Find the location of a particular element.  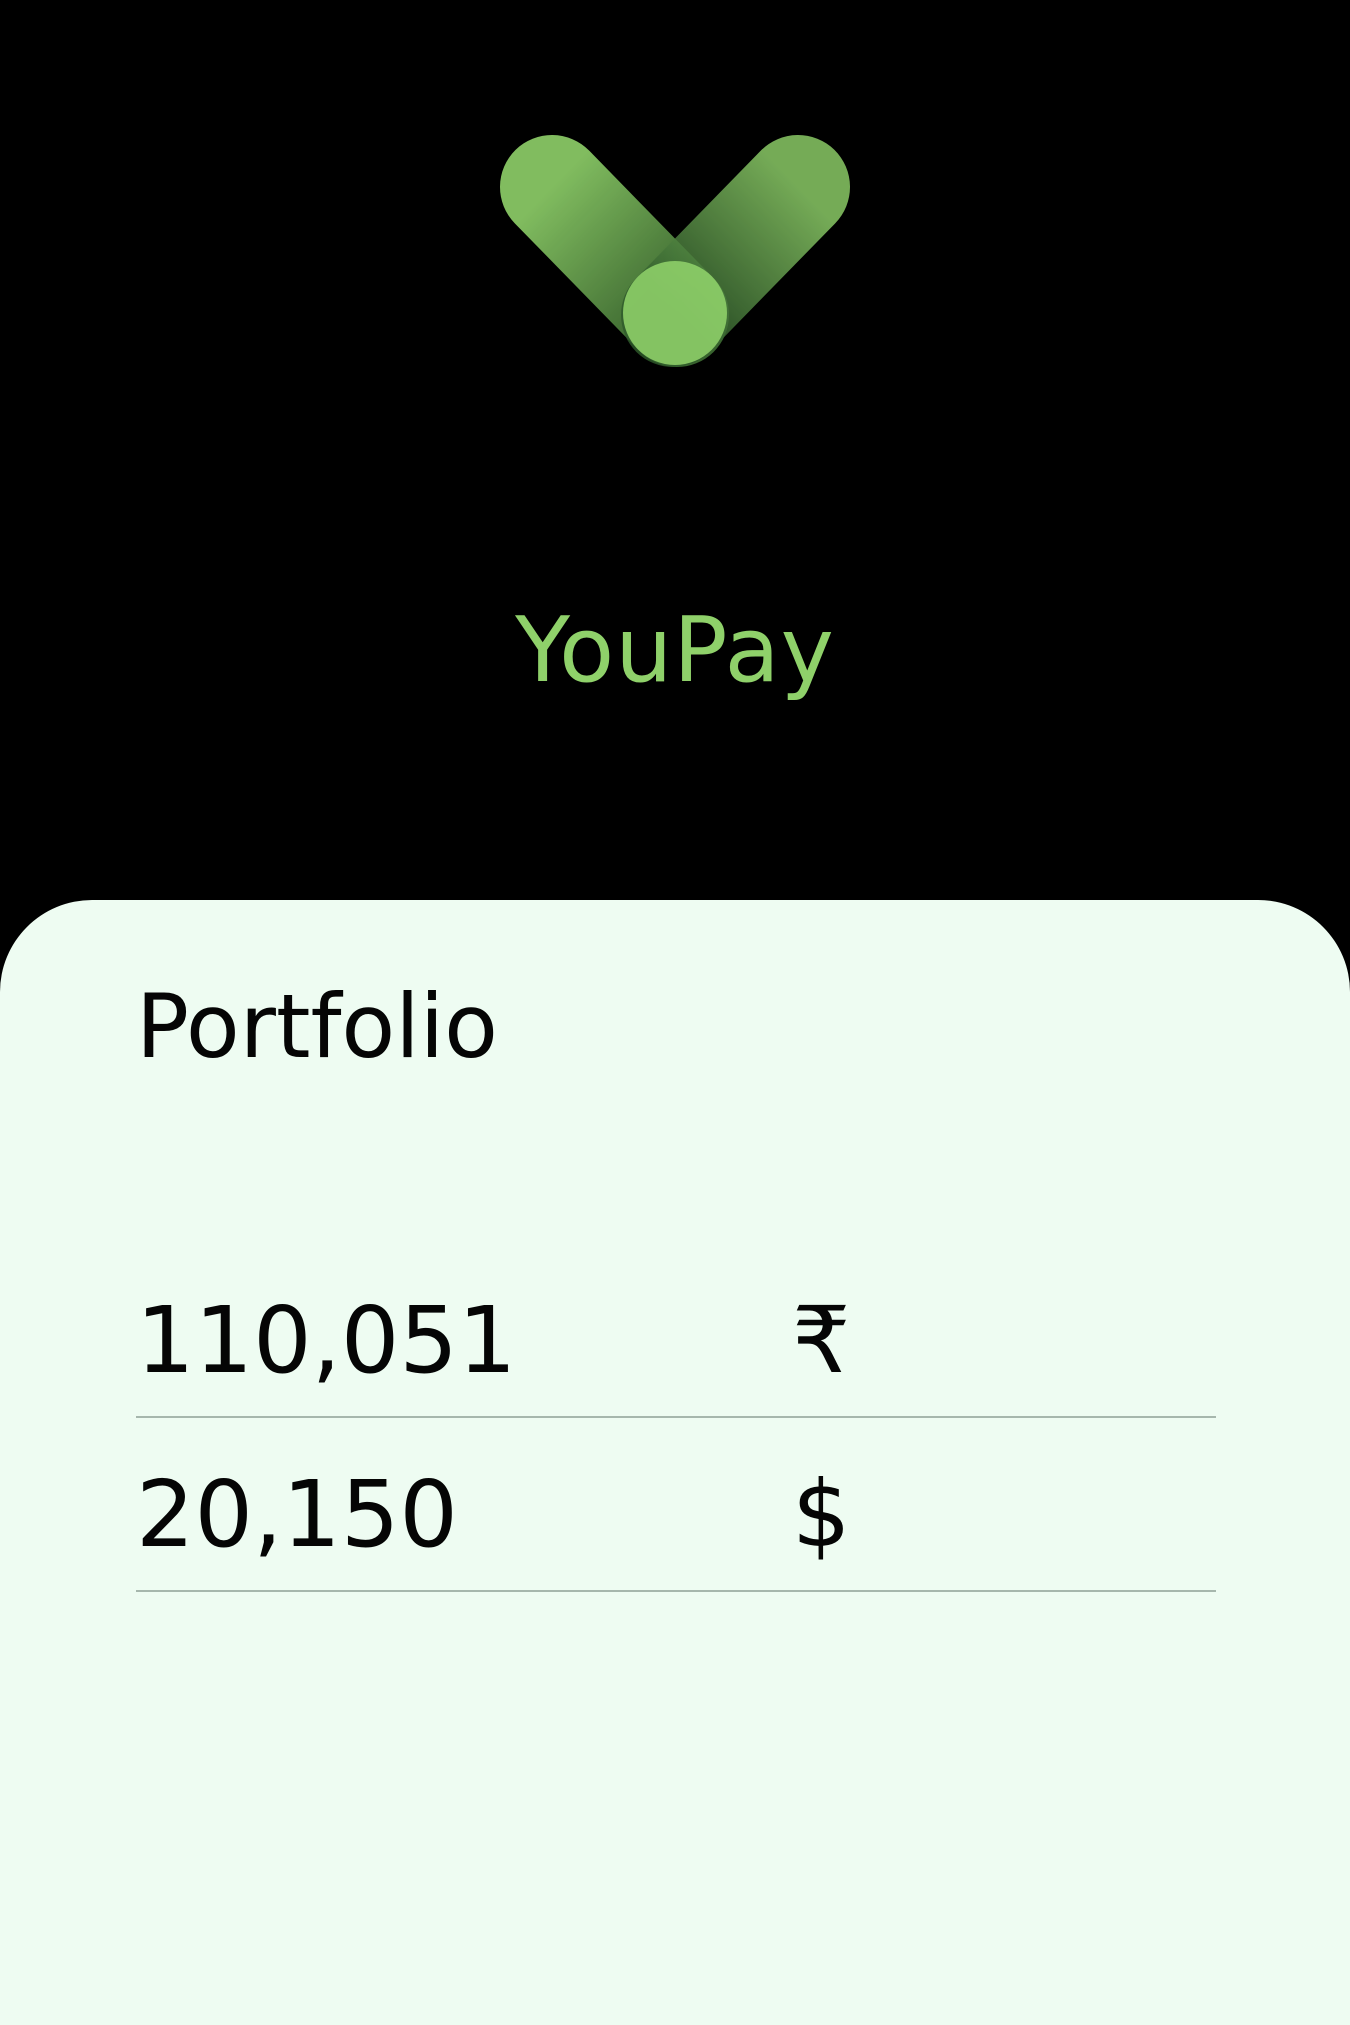

portfolio-title: Portfolio is located at coordinates (317, 1026).